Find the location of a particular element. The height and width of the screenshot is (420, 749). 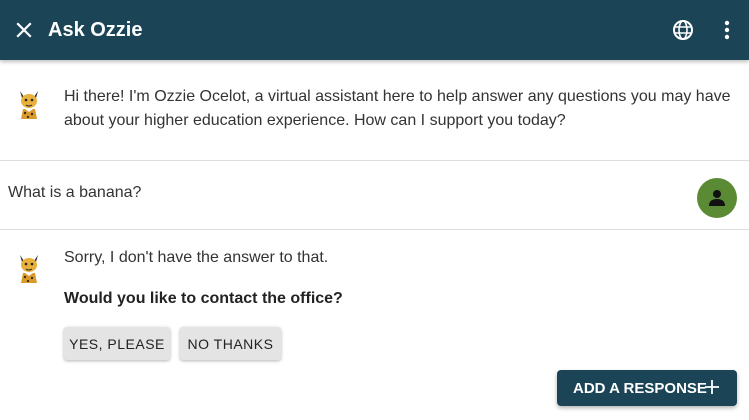

more-options-button is located at coordinates (727, 30).